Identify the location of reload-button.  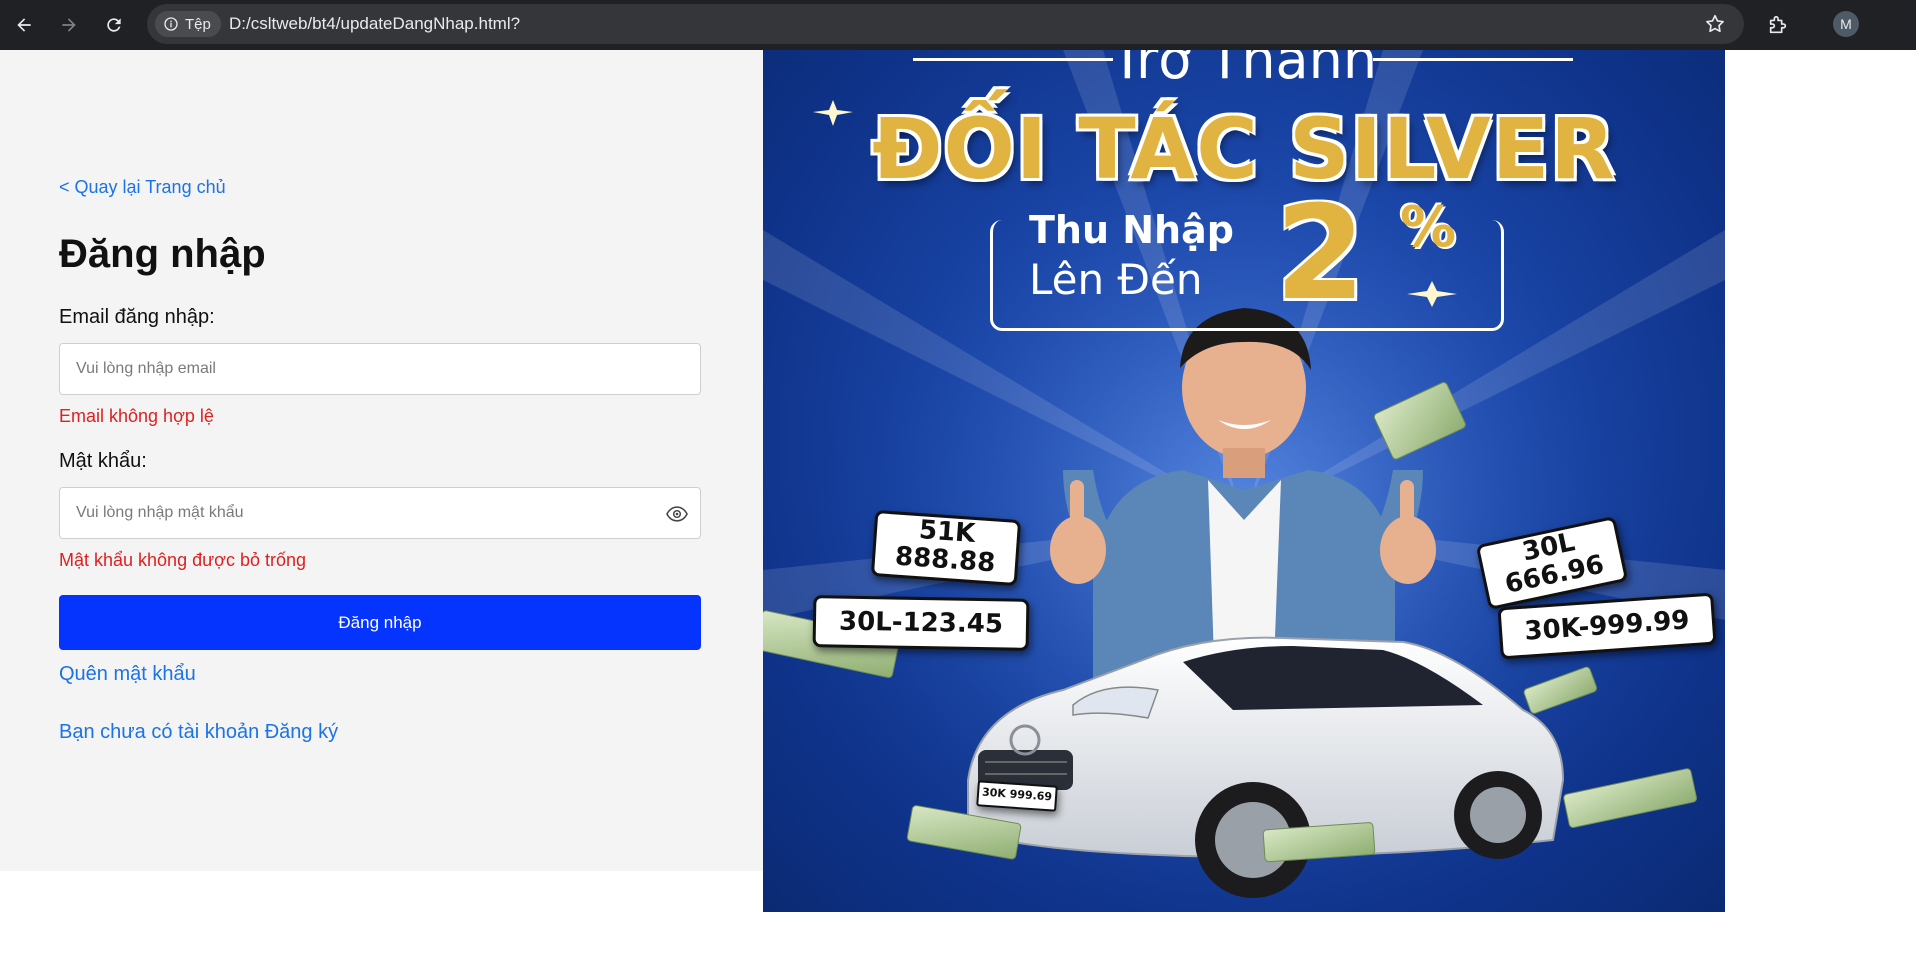
(114, 25).